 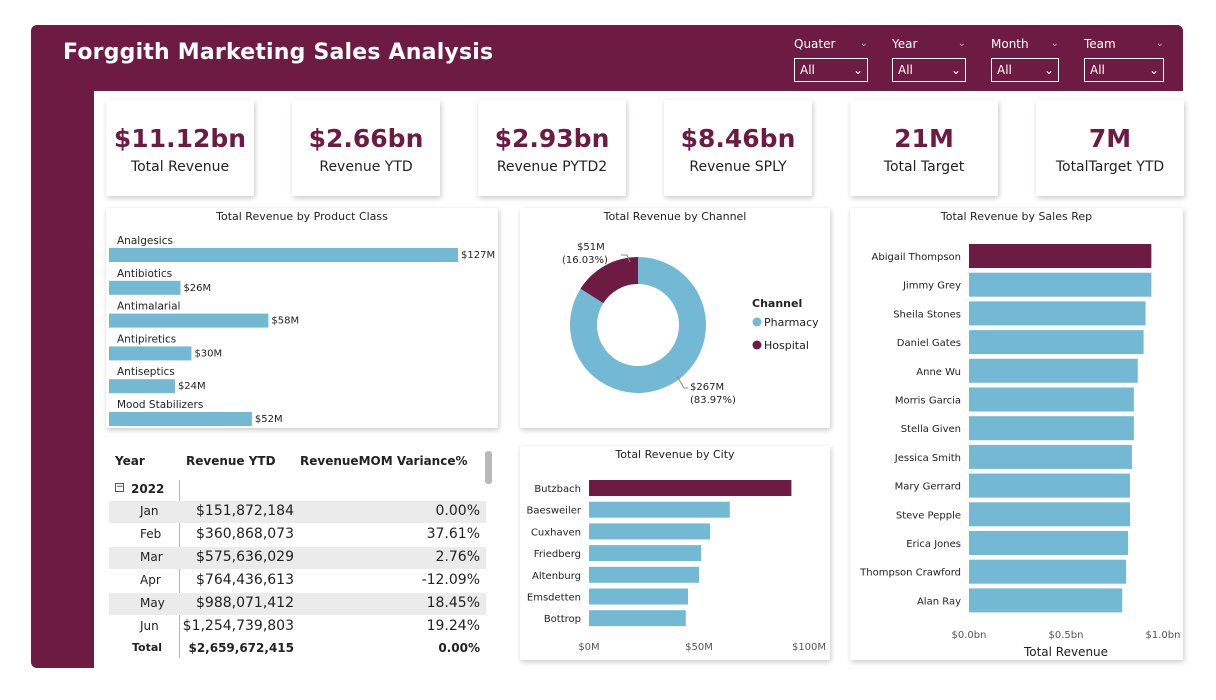 I want to click on category-label: Friedberg, so click(x=557, y=554).